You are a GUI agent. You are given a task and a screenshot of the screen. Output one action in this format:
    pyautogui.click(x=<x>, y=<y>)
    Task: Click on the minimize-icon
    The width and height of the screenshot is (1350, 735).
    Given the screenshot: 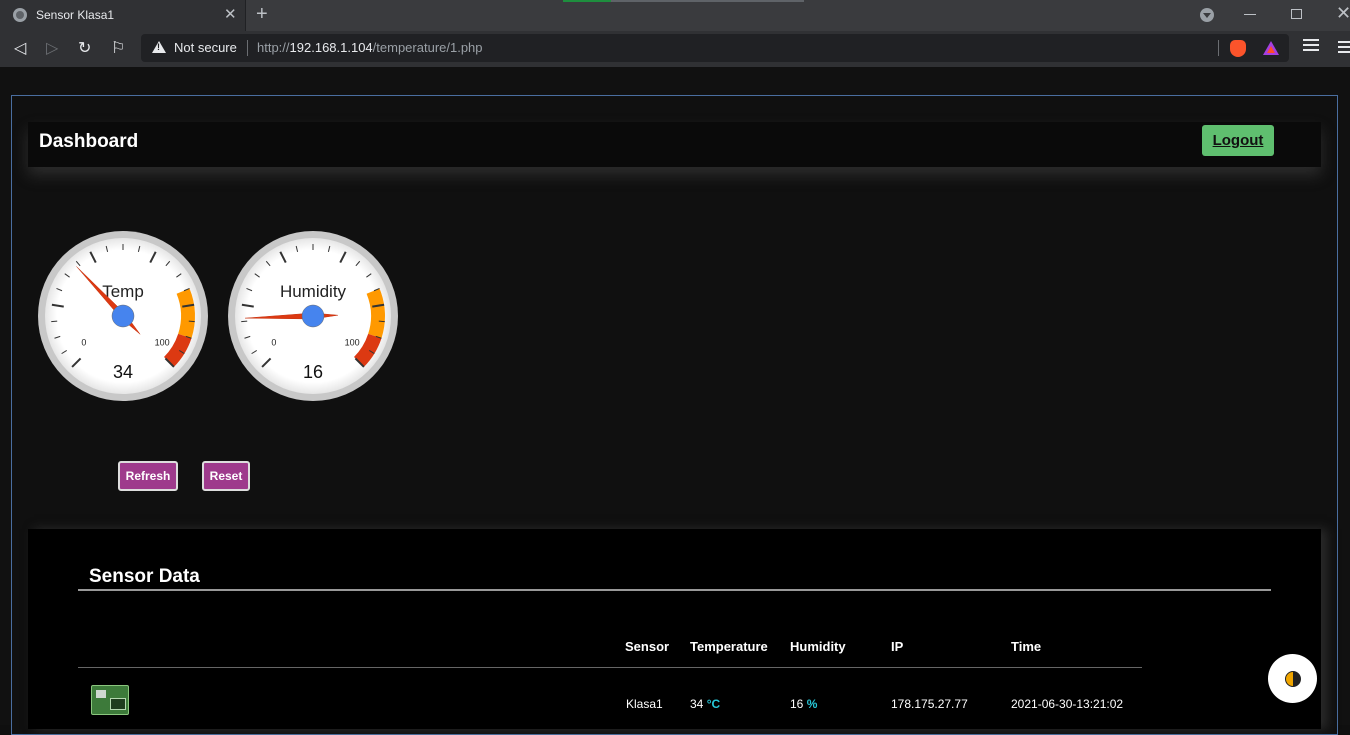 What is the action you would take?
    pyautogui.click(x=1250, y=14)
    